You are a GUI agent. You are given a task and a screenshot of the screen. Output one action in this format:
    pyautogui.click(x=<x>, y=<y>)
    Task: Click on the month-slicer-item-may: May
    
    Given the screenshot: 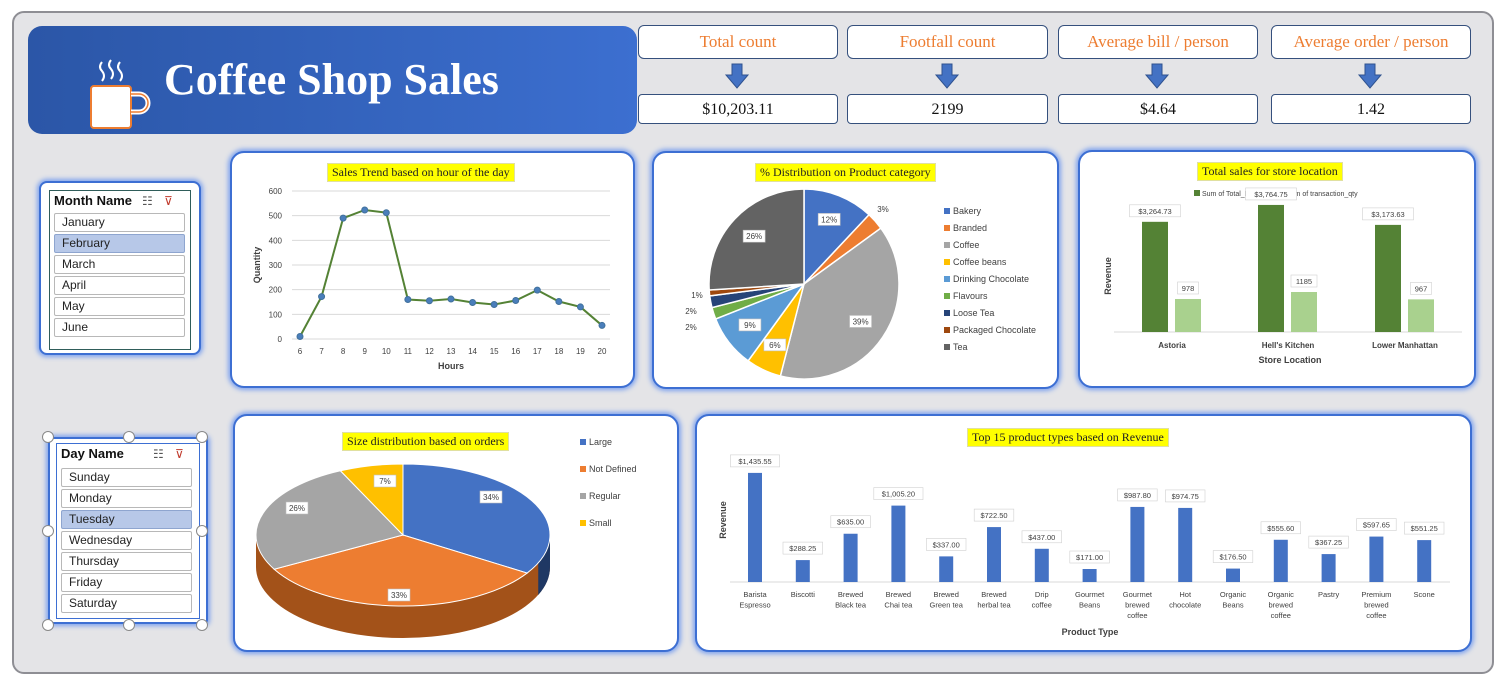 What is the action you would take?
    pyautogui.click(x=119, y=306)
    